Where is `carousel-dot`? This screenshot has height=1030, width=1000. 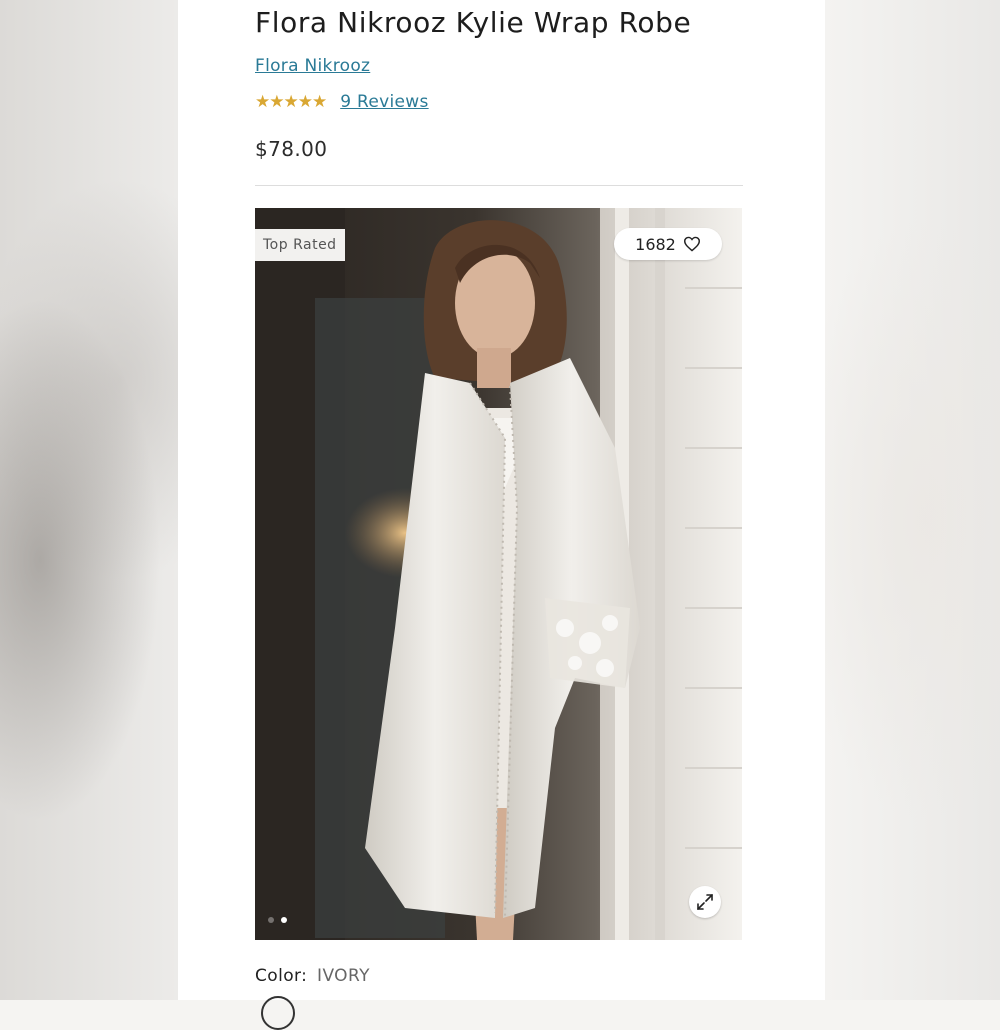
carousel-dot is located at coordinates (271, 920).